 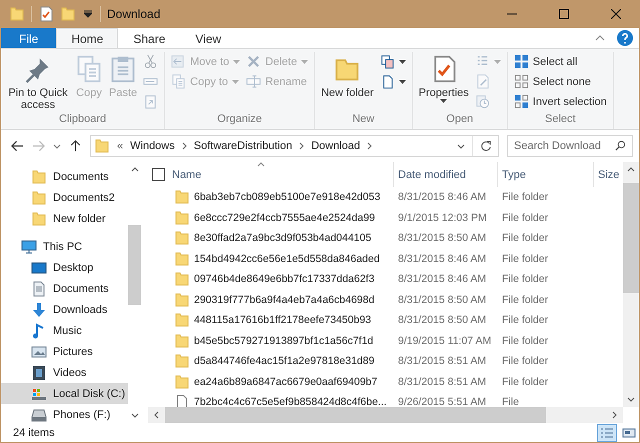 What do you see at coordinates (152, 146) in the screenshot?
I see `breadcrumb: Windows` at bounding box center [152, 146].